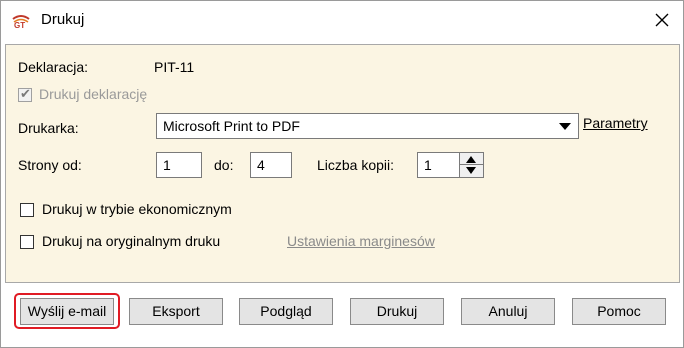 The height and width of the screenshot is (348, 684). What do you see at coordinates (137, 209) in the screenshot?
I see `tryb-ekonomiczny-label: Drukuj w trybie ekonomicznym` at bounding box center [137, 209].